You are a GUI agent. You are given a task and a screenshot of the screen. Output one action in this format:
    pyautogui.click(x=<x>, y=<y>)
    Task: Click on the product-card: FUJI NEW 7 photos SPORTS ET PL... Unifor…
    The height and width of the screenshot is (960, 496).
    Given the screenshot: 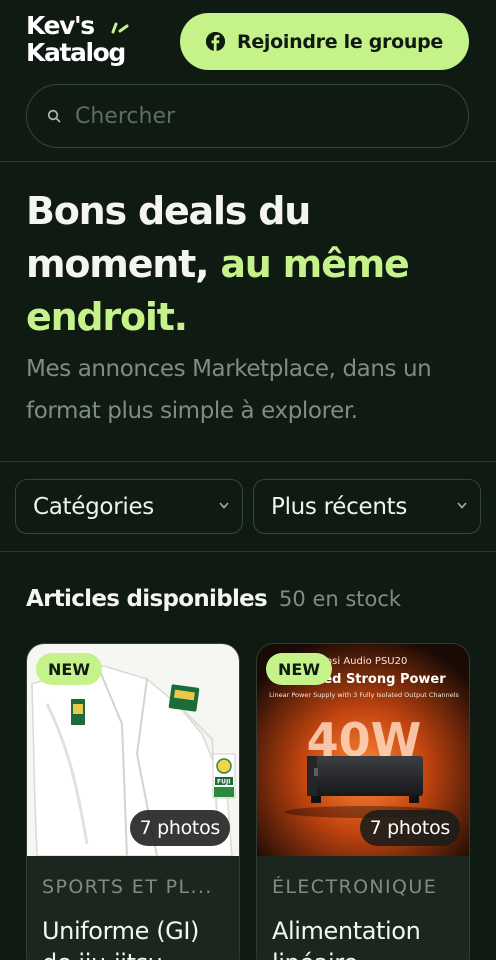 What is the action you would take?
    pyautogui.click(x=133, y=801)
    